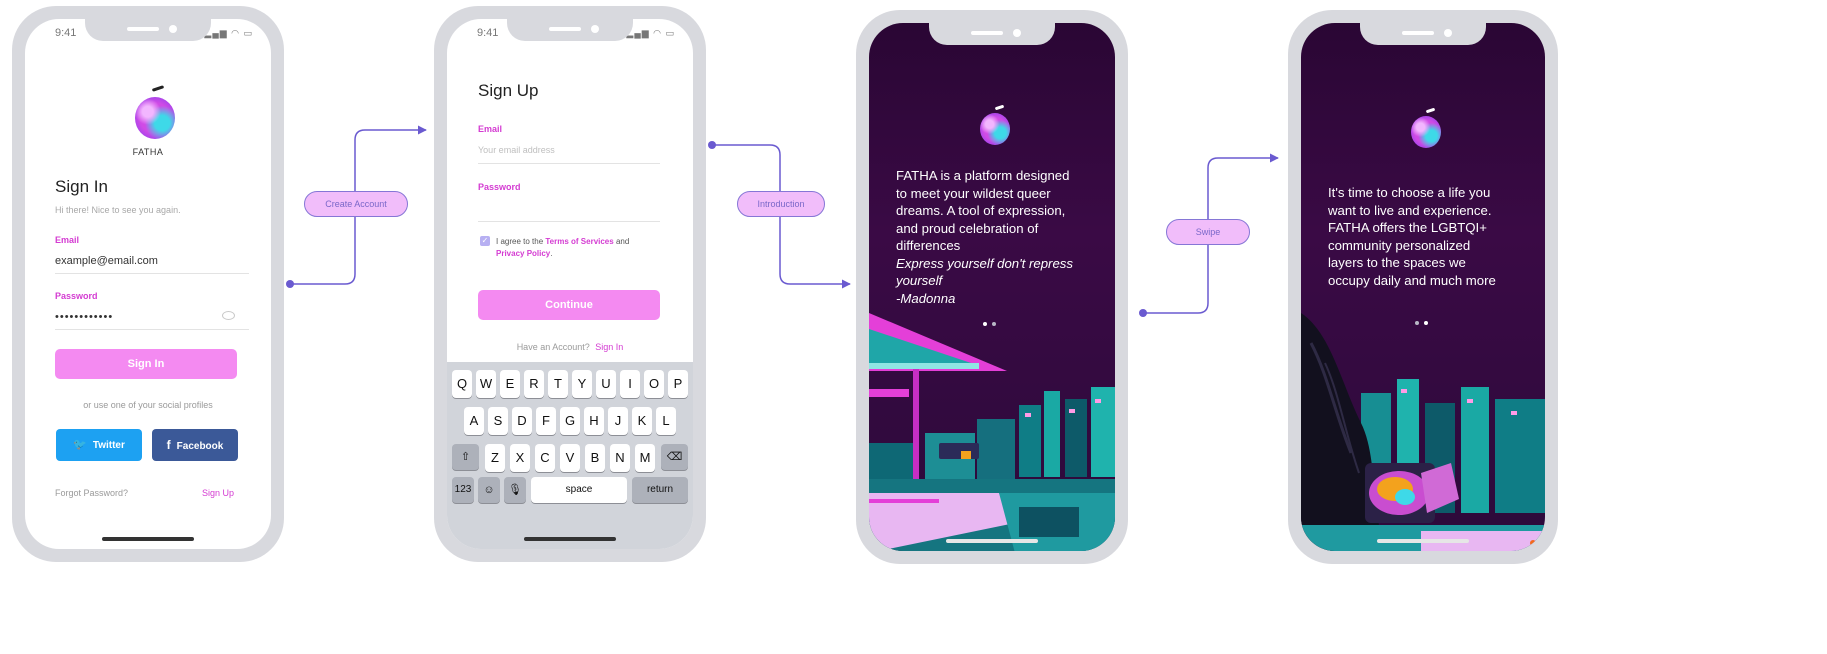  Describe the element at coordinates (666, 421) in the screenshot. I see `key-l: L` at that location.